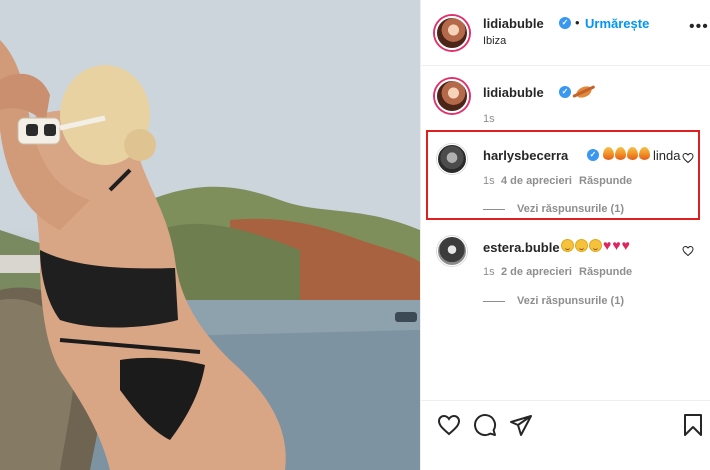 The height and width of the screenshot is (470, 710). I want to click on caption-author-avatar, so click(452, 96).